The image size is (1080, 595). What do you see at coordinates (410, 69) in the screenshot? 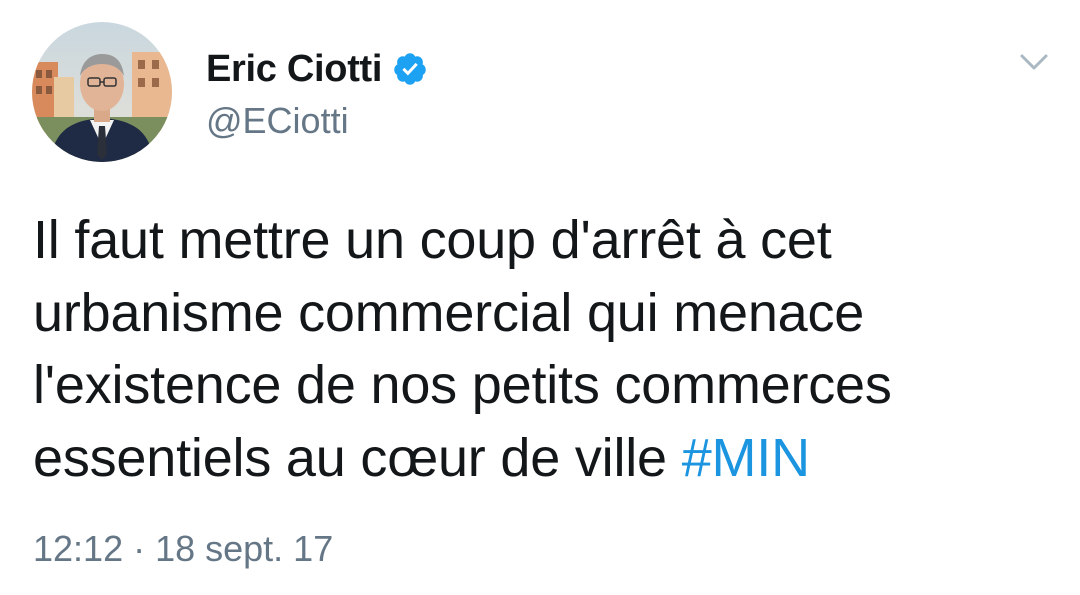
I see `verified-badge-icon` at bounding box center [410, 69].